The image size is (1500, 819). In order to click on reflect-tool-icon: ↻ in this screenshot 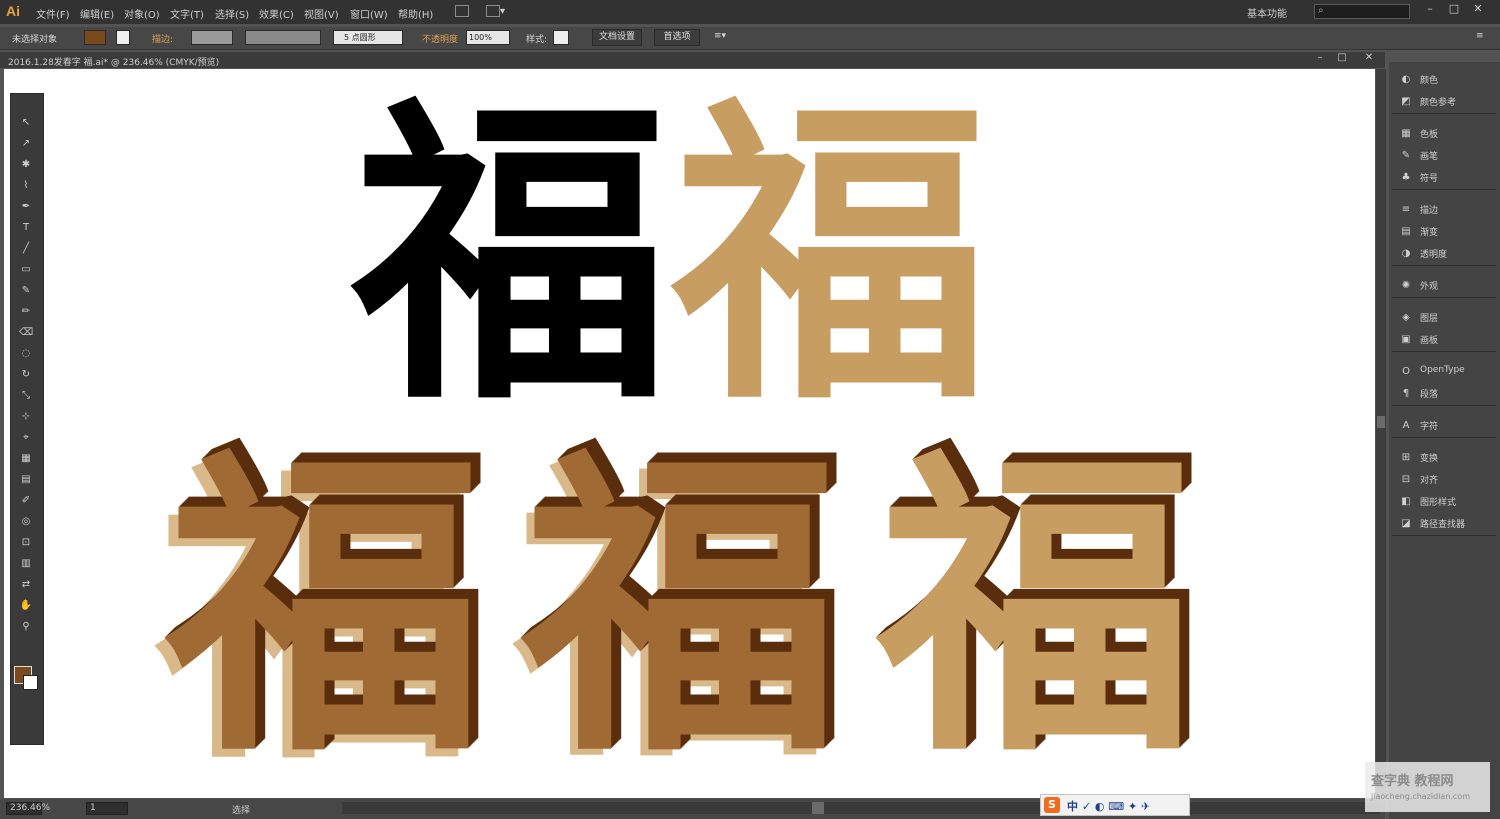, I will do `click(26, 375)`.